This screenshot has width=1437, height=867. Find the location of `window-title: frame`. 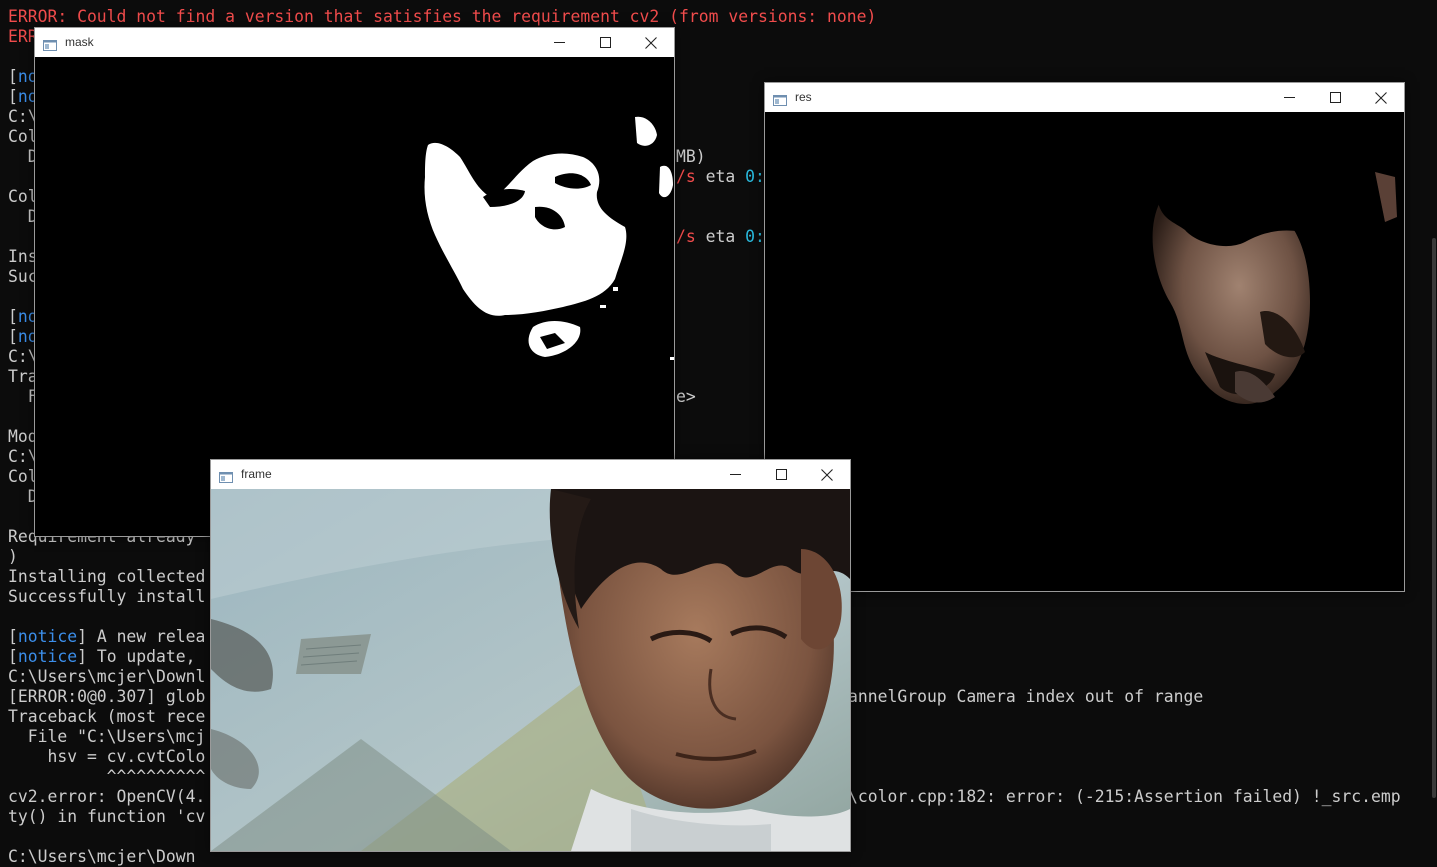

window-title: frame is located at coordinates (256, 474).